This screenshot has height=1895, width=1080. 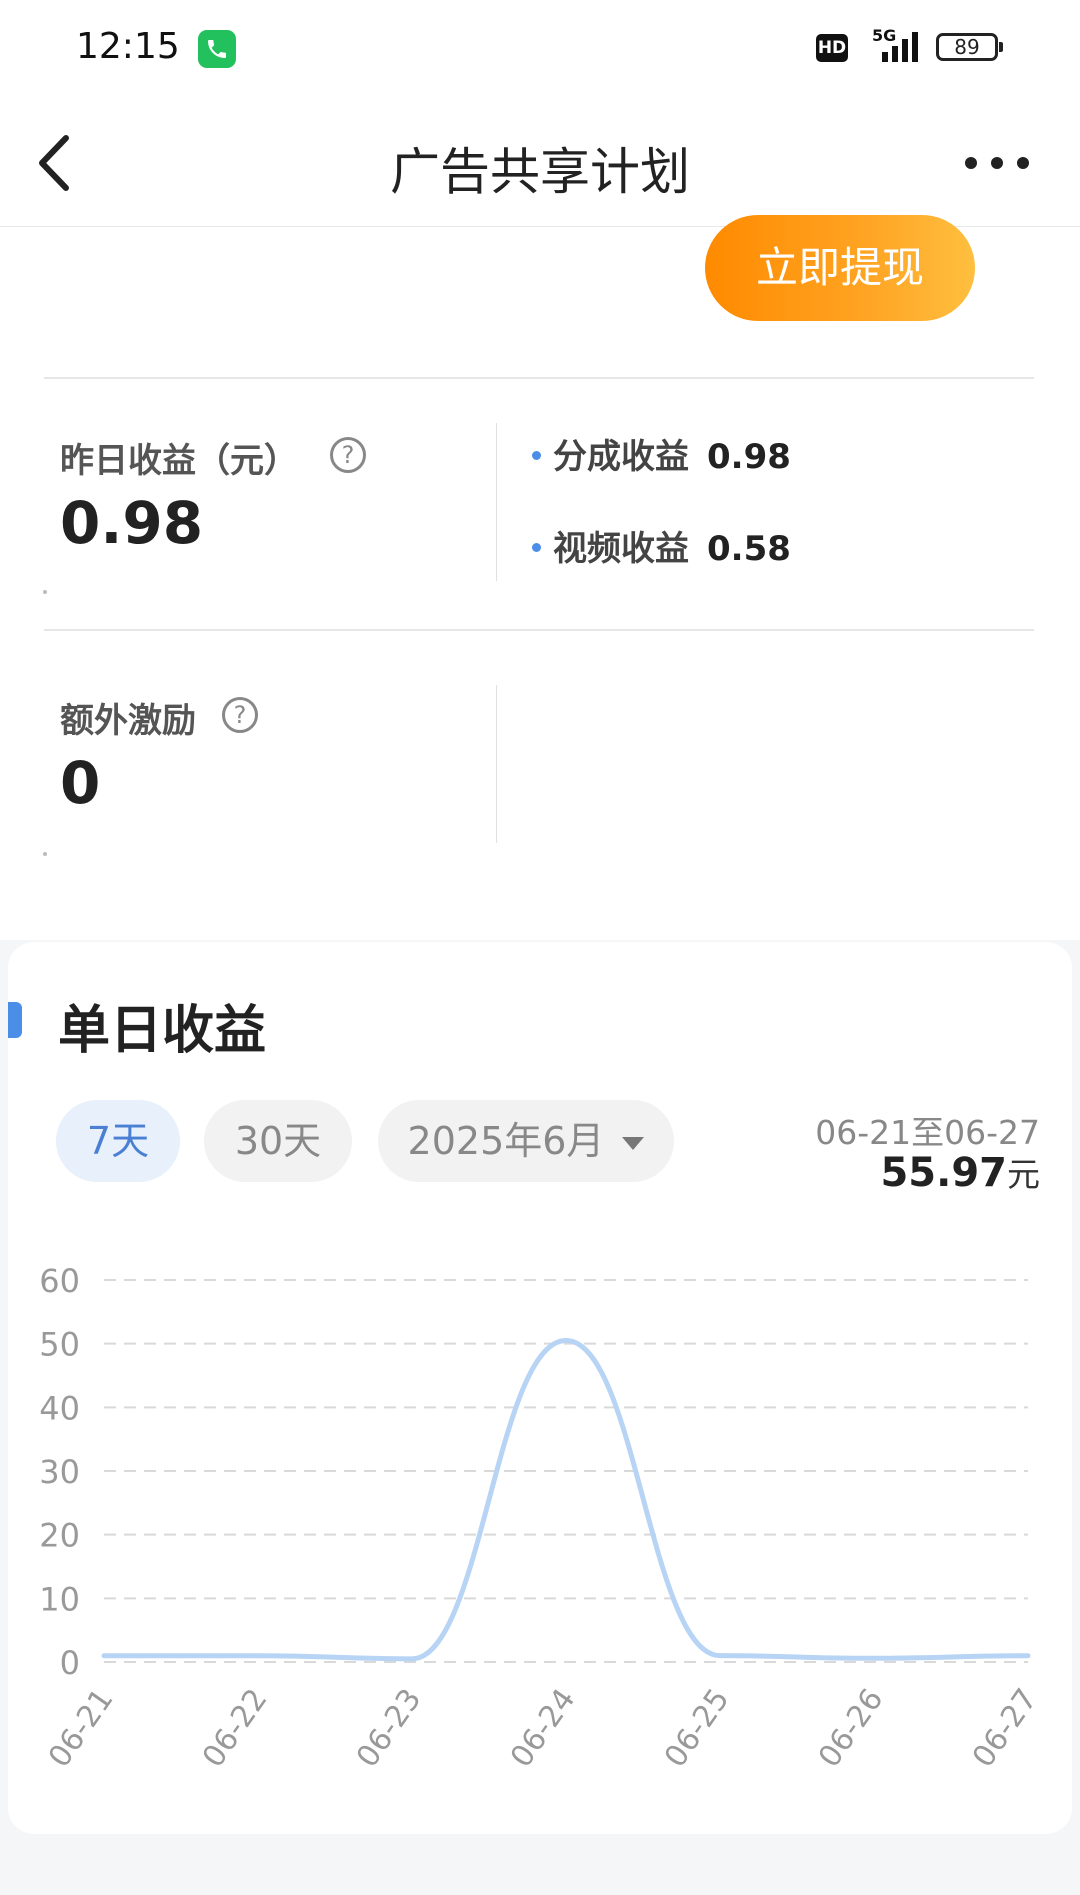 I want to click on x-tick-label: 06-26, so click(x=851, y=1728).